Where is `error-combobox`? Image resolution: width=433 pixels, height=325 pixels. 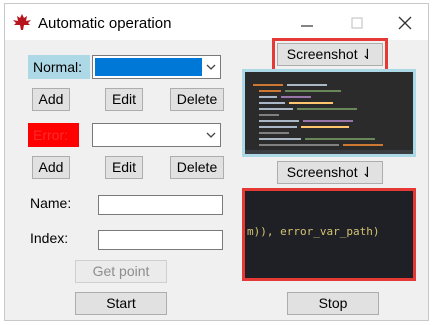 error-combobox is located at coordinates (156, 135).